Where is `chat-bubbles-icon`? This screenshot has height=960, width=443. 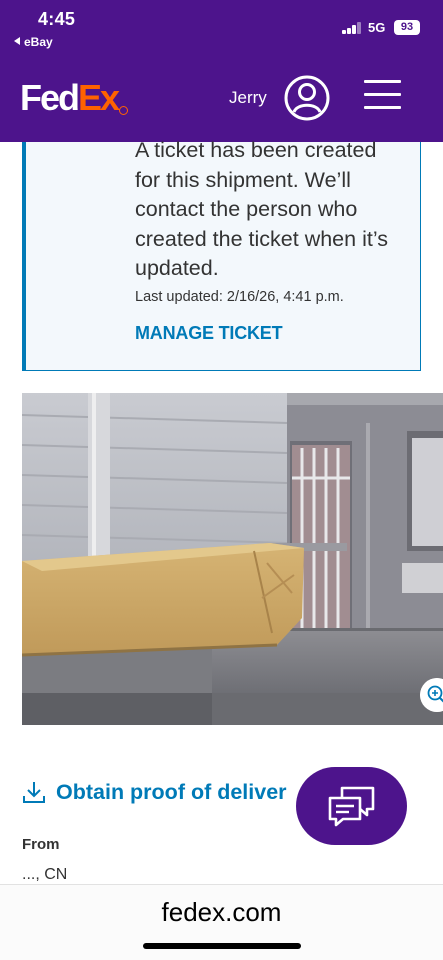 chat-bubbles-icon is located at coordinates (351, 806).